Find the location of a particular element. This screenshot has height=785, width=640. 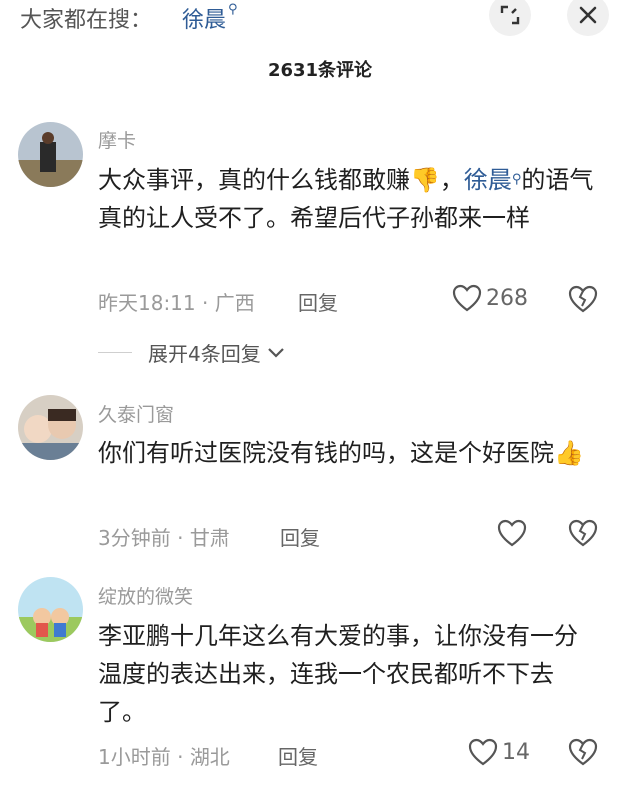

comment-location: 湖北 is located at coordinates (209, 757).